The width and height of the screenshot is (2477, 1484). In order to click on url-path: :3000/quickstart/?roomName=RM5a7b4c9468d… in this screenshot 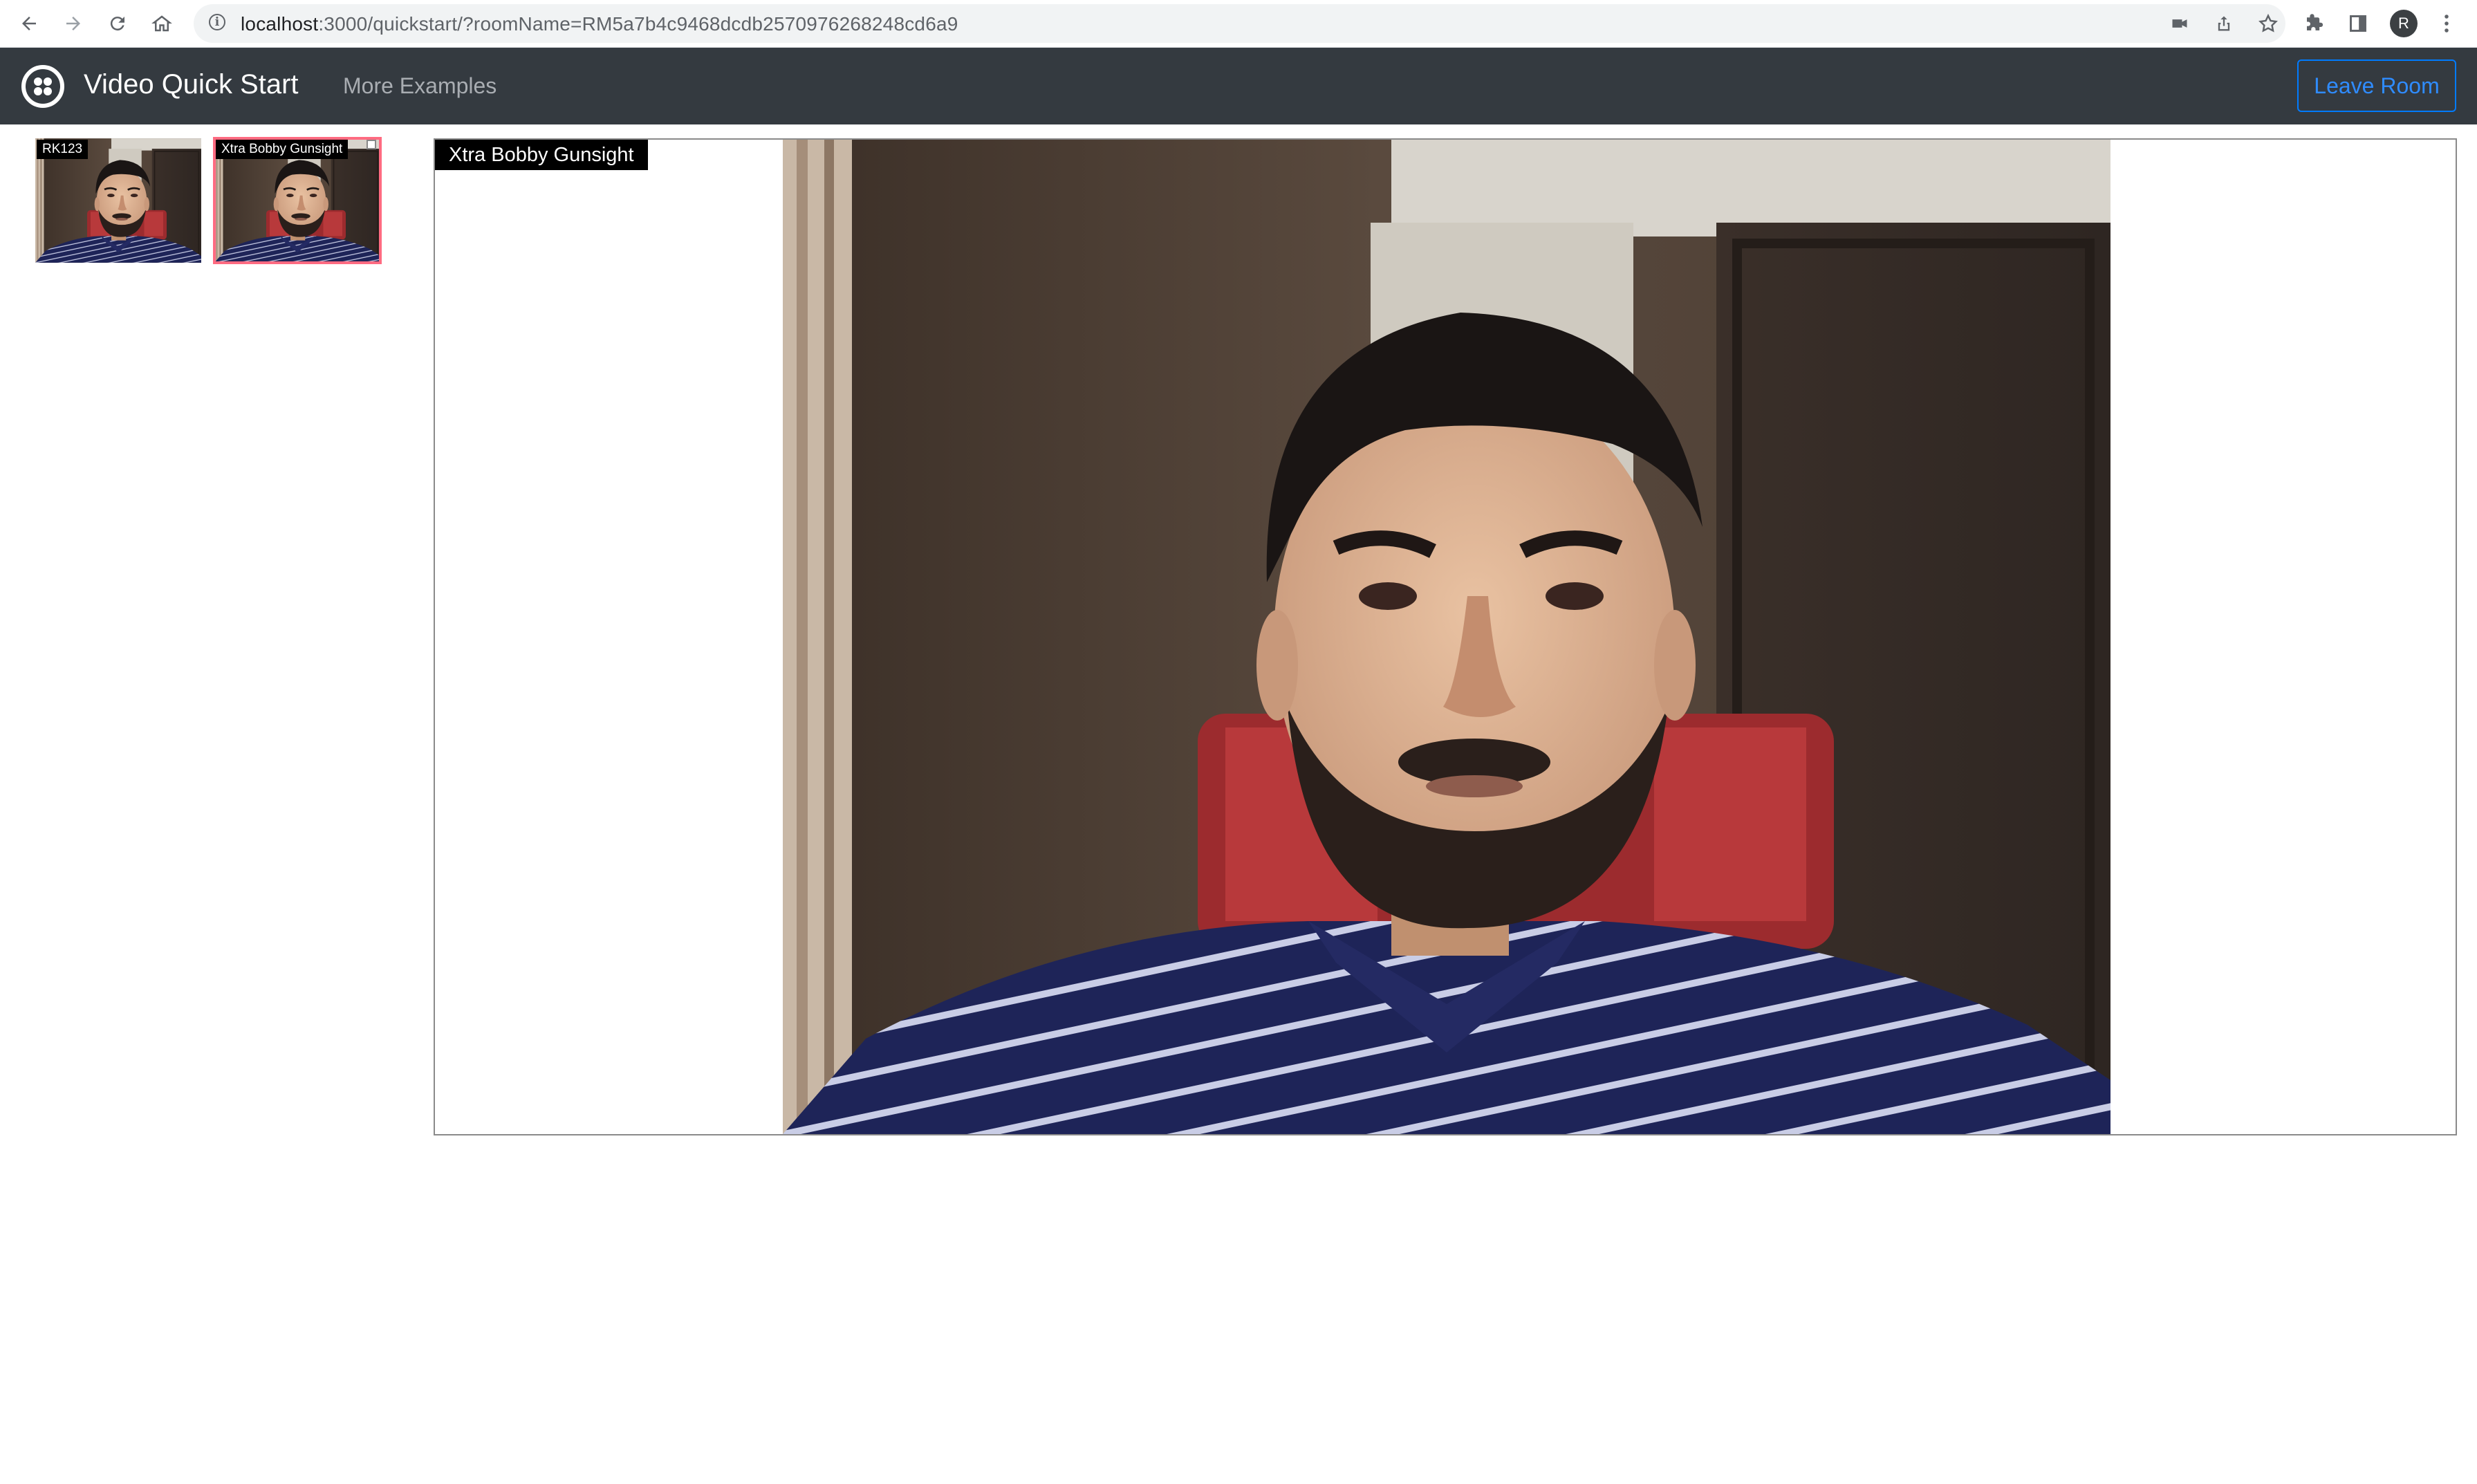, I will do `click(638, 24)`.